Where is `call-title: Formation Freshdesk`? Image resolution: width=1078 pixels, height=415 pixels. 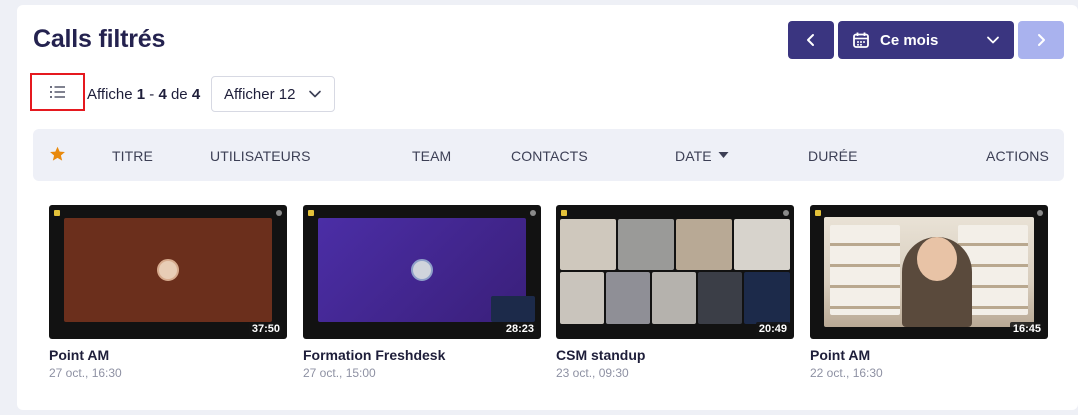
call-title: Formation Freshdesk is located at coordinates (422, 355).